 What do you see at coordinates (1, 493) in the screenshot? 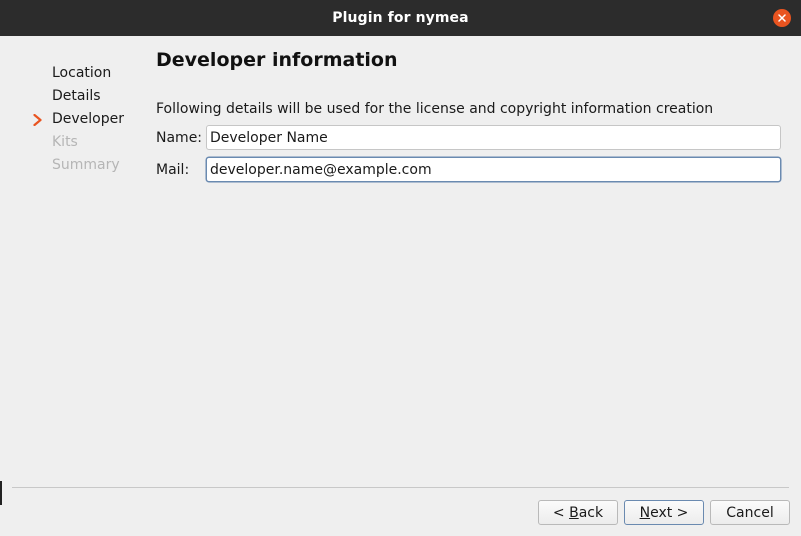
I see `window-edge-marker` at bounding box center [1, 493].